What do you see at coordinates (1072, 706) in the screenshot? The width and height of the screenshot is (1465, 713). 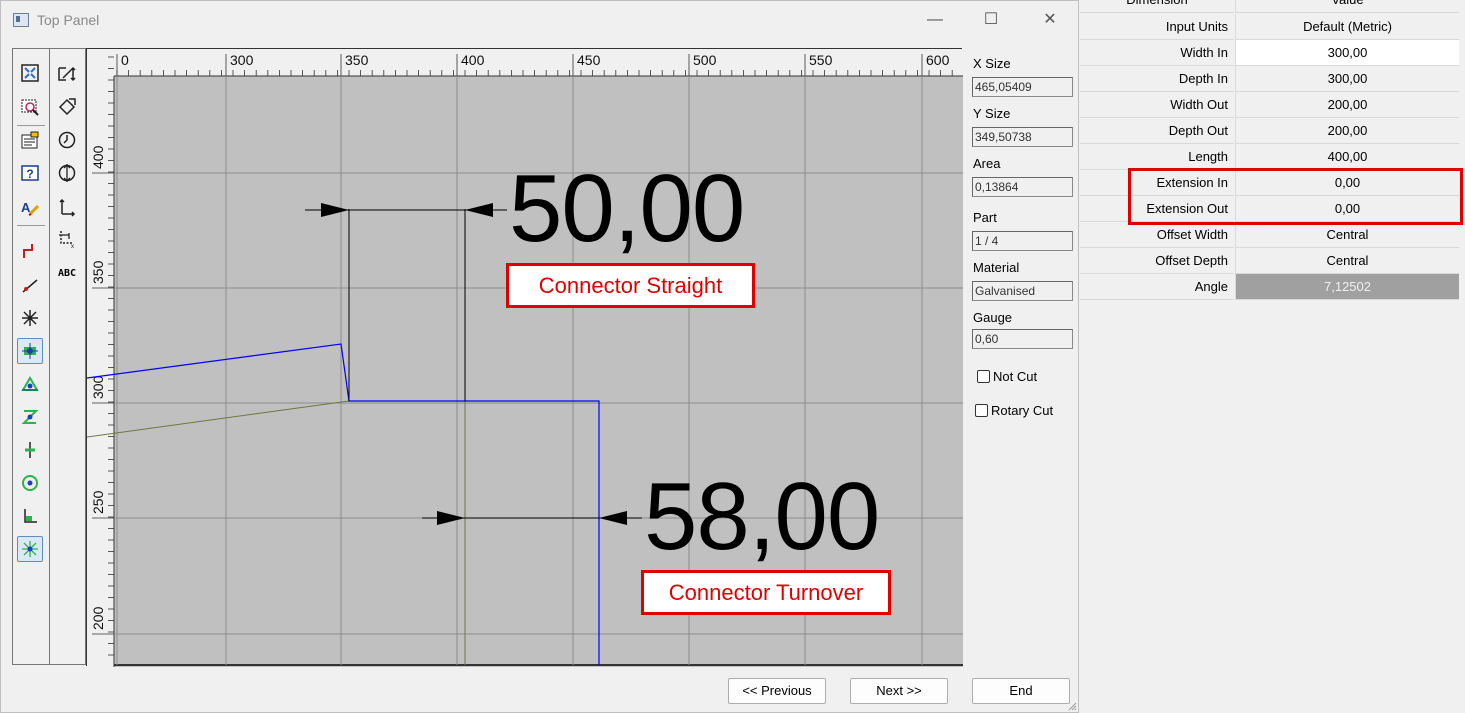 I see `resize-grip-icon` at bounding box center [1072, 706].